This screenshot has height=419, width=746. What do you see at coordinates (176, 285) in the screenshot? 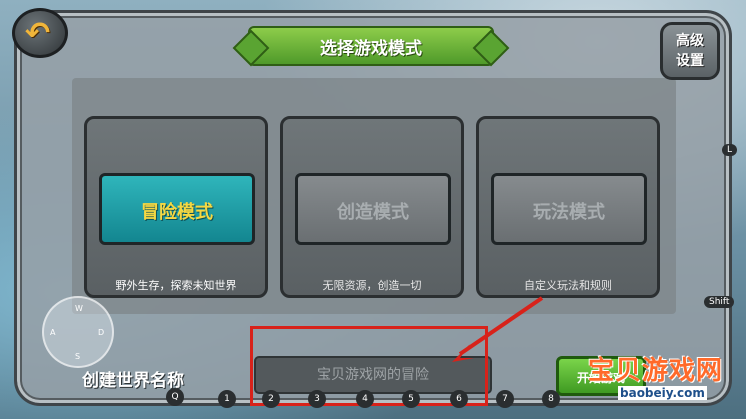
I see `mode-description: 野外生存，探索未知世界` at bounding box center [176, 285].